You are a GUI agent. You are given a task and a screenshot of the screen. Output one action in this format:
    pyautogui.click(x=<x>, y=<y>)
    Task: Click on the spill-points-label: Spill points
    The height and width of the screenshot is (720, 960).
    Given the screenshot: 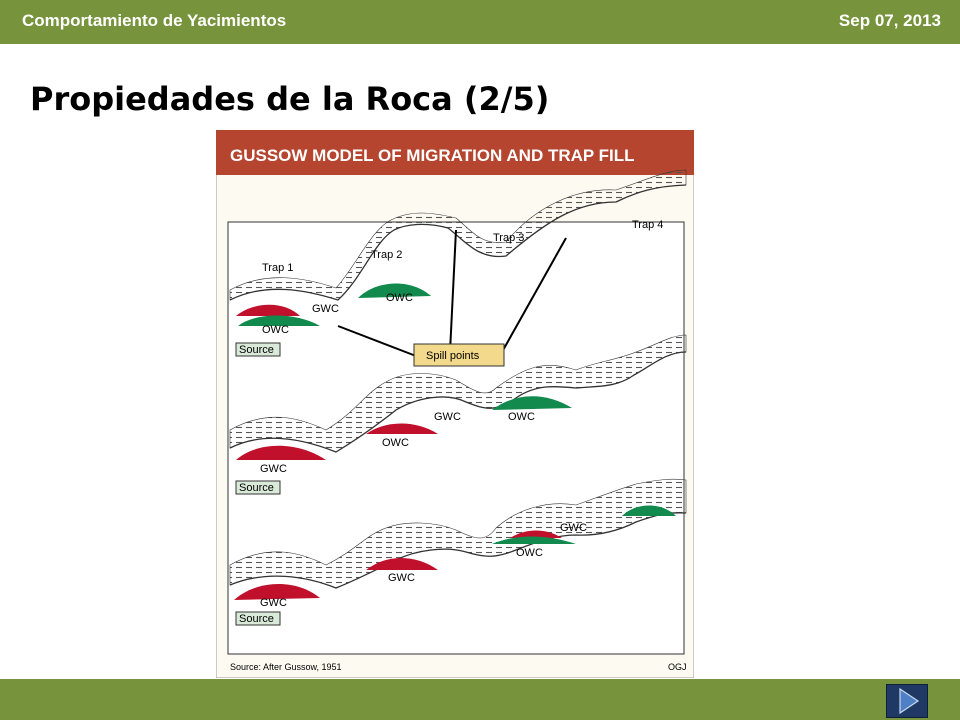 What is the action you would take?
    pyautogui.click(x=453, y=356)
    